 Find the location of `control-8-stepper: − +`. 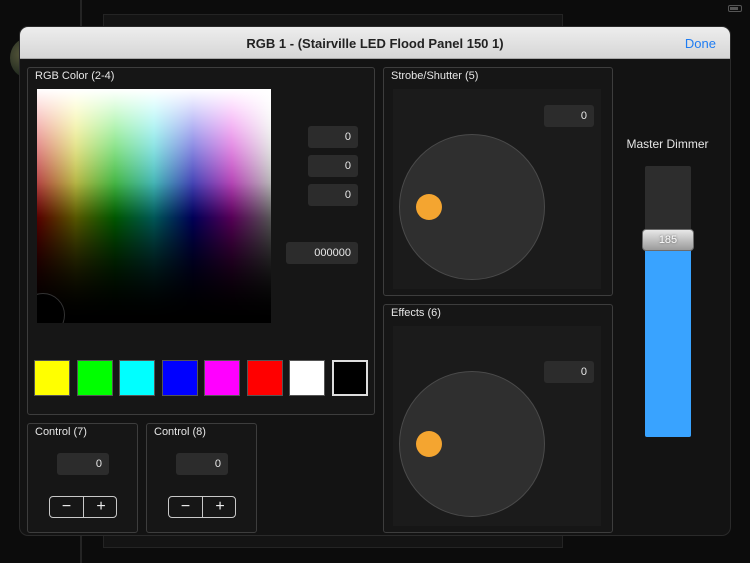

control-8-stepper: − + is located at coordinates (202, 507).